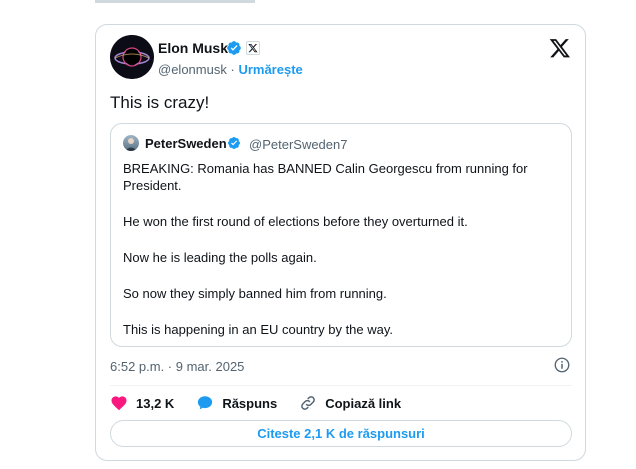 This screenshot has width=636, height=469. Describe the element at coordinates (341, 433) in the screenshot. I see `read-replies-button: Citeste 2,1 K de răspunsuri` at that location.